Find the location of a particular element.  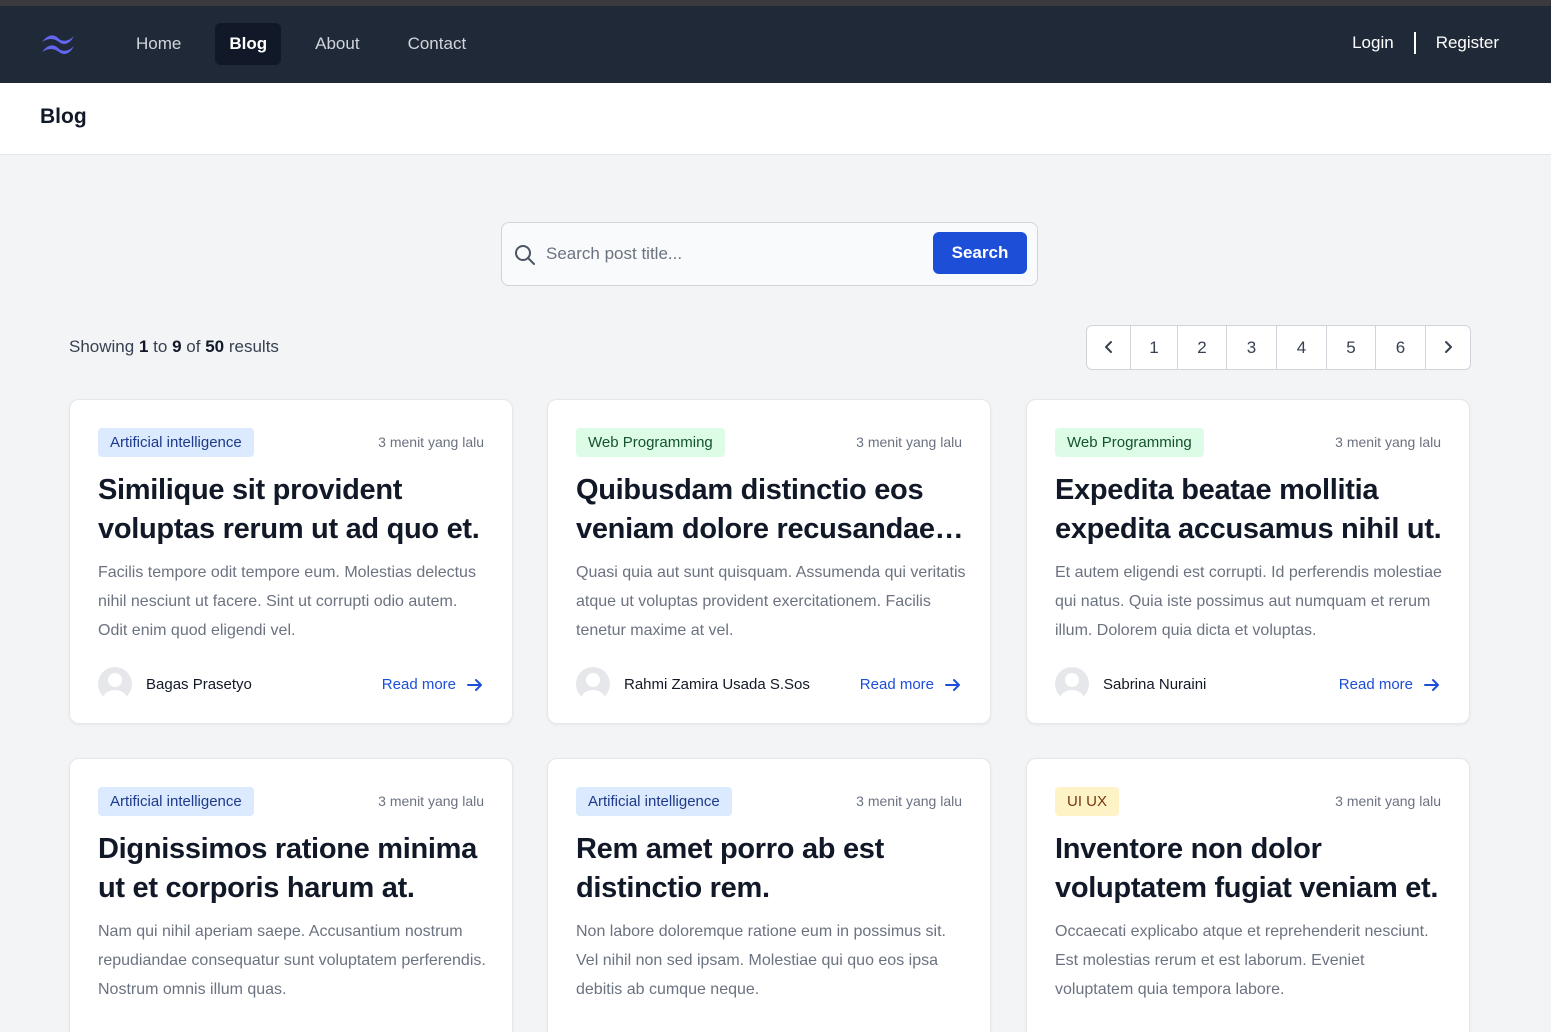

search-bar: Search is located at coordinates (769, 254).